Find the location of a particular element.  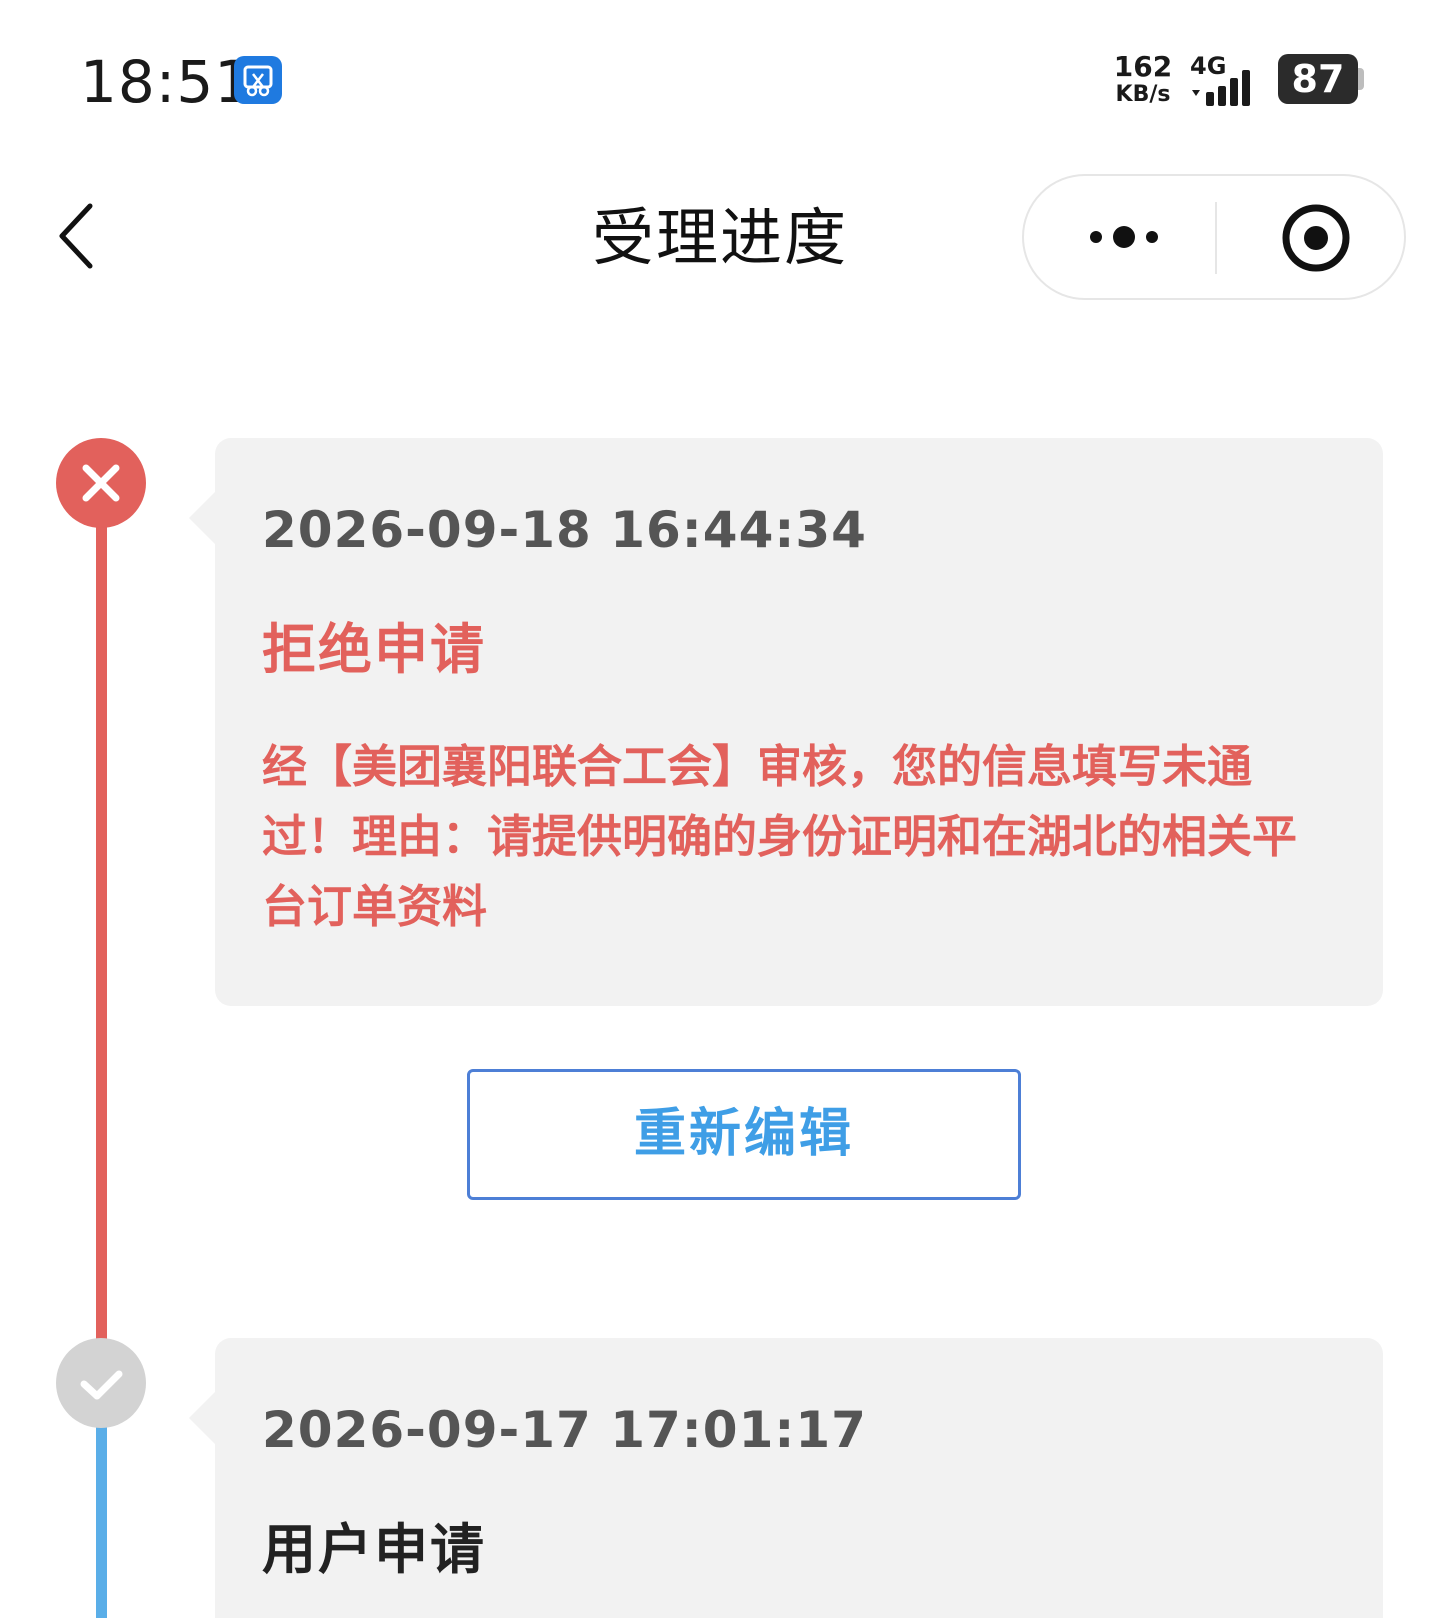

close-icon is located at coordinates (101, 483).